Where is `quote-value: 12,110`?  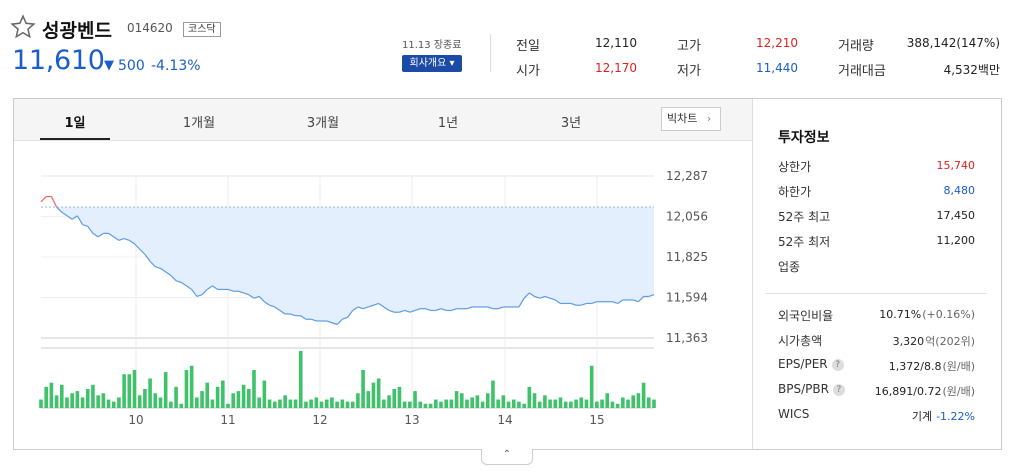
quote-value: 12,110 is located at coordinates (616, 43).